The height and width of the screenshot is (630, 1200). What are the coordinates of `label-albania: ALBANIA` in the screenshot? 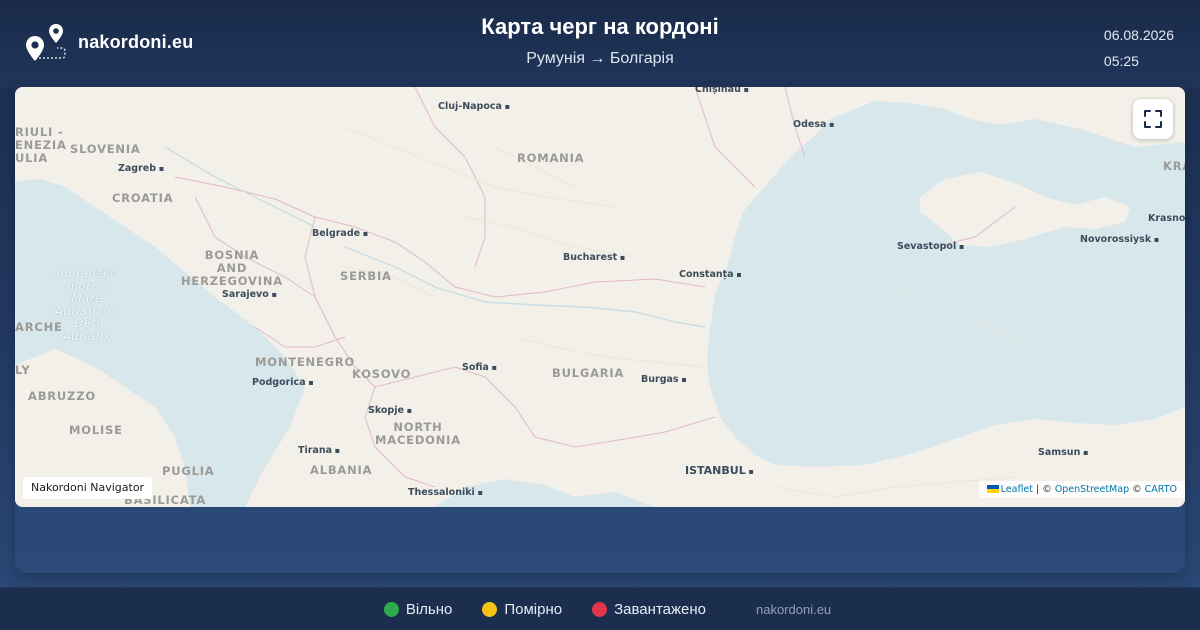 It's located at (341, 470).